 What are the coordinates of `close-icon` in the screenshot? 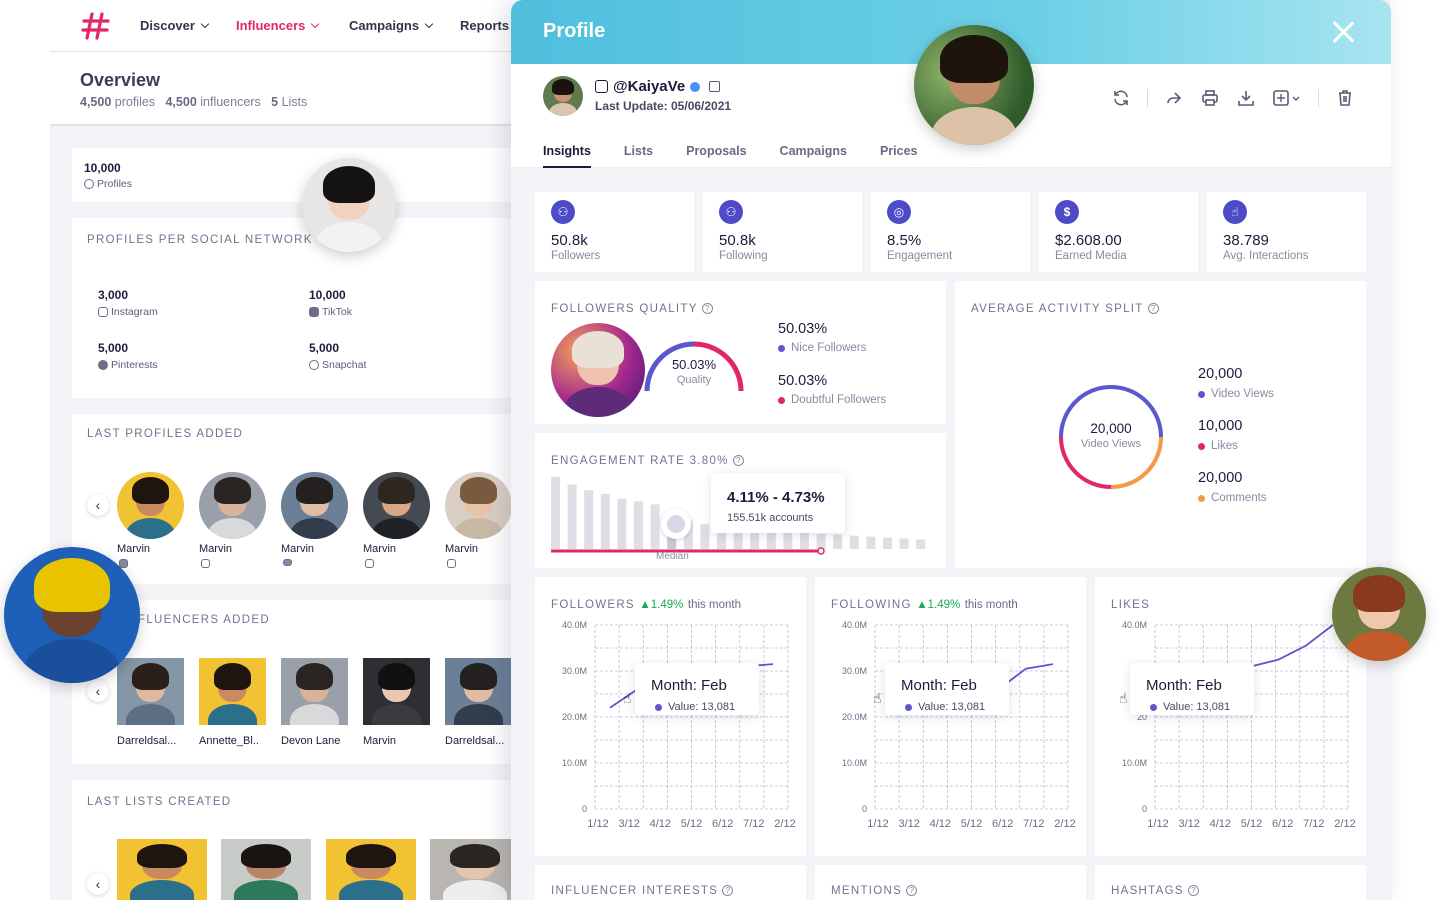 It's located at (1343, 32).